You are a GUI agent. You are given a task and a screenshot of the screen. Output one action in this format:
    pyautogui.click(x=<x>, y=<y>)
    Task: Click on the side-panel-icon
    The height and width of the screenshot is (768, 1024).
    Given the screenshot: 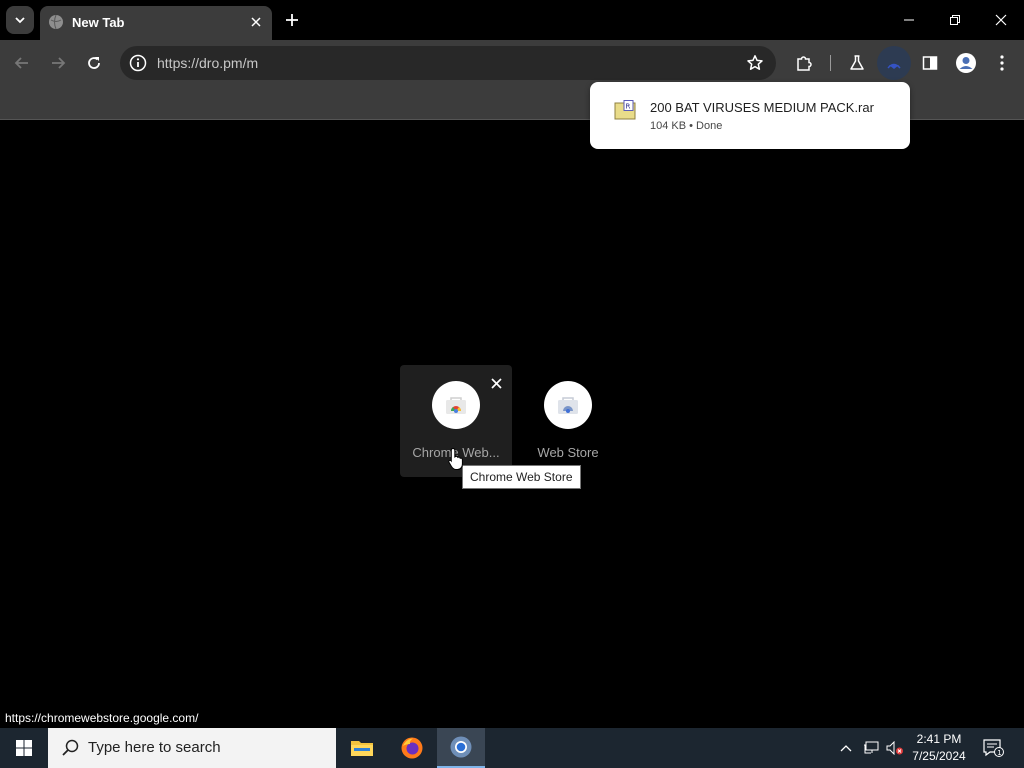 What is the action you would take?
    pyautogui.click(x=930, y=63)
    